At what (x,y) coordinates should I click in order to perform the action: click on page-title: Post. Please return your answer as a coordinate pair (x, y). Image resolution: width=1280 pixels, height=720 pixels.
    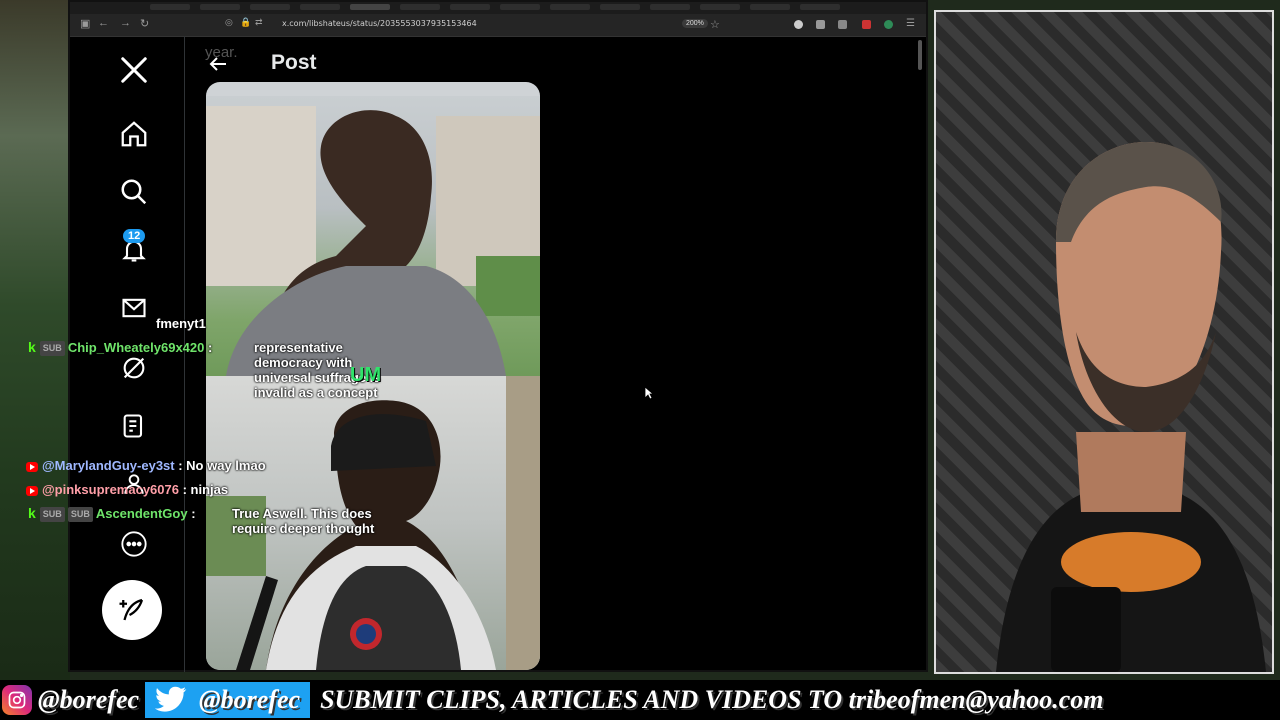
    Looking at the image, I should click on (294, 62).